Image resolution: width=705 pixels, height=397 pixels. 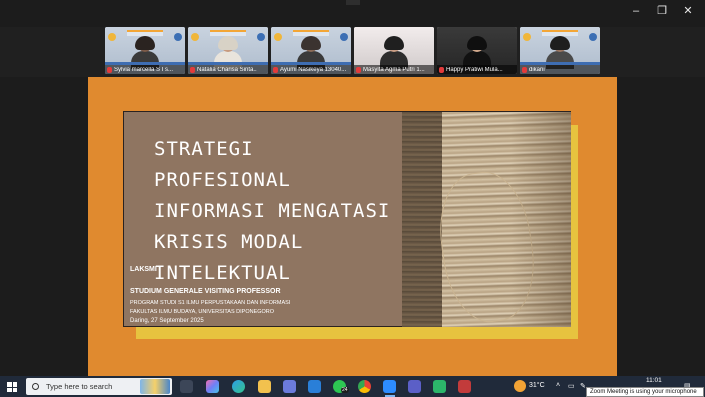 I want to click on chevron-up-icon: ˄, so click(x=558, y=385).